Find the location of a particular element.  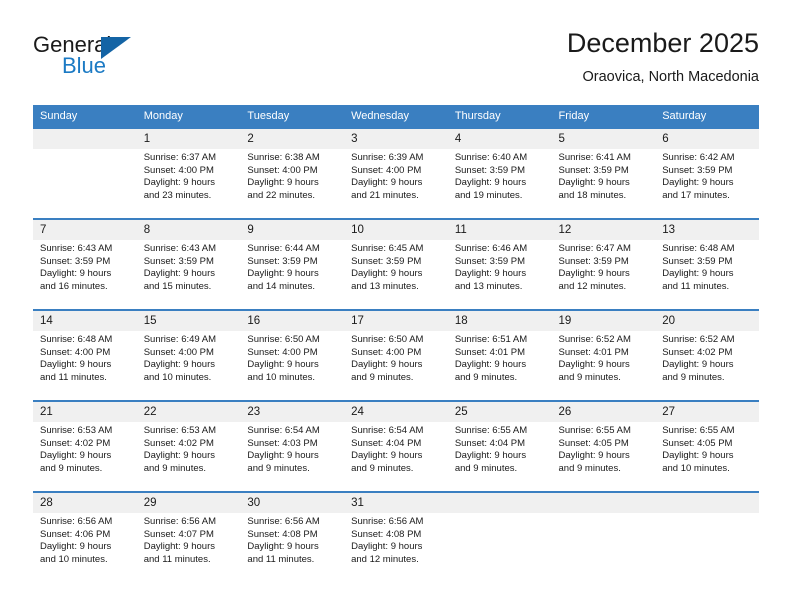

day-number-cell: 24 is located at coordinates (396, 412).